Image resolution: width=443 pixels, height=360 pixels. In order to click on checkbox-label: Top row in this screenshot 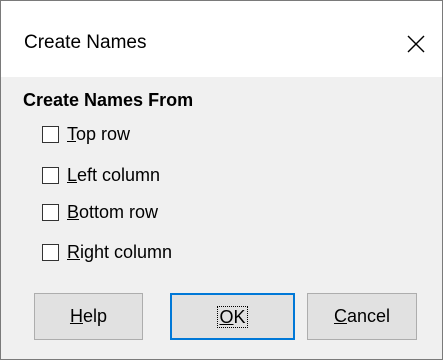, I will do `click(99, 134)`.